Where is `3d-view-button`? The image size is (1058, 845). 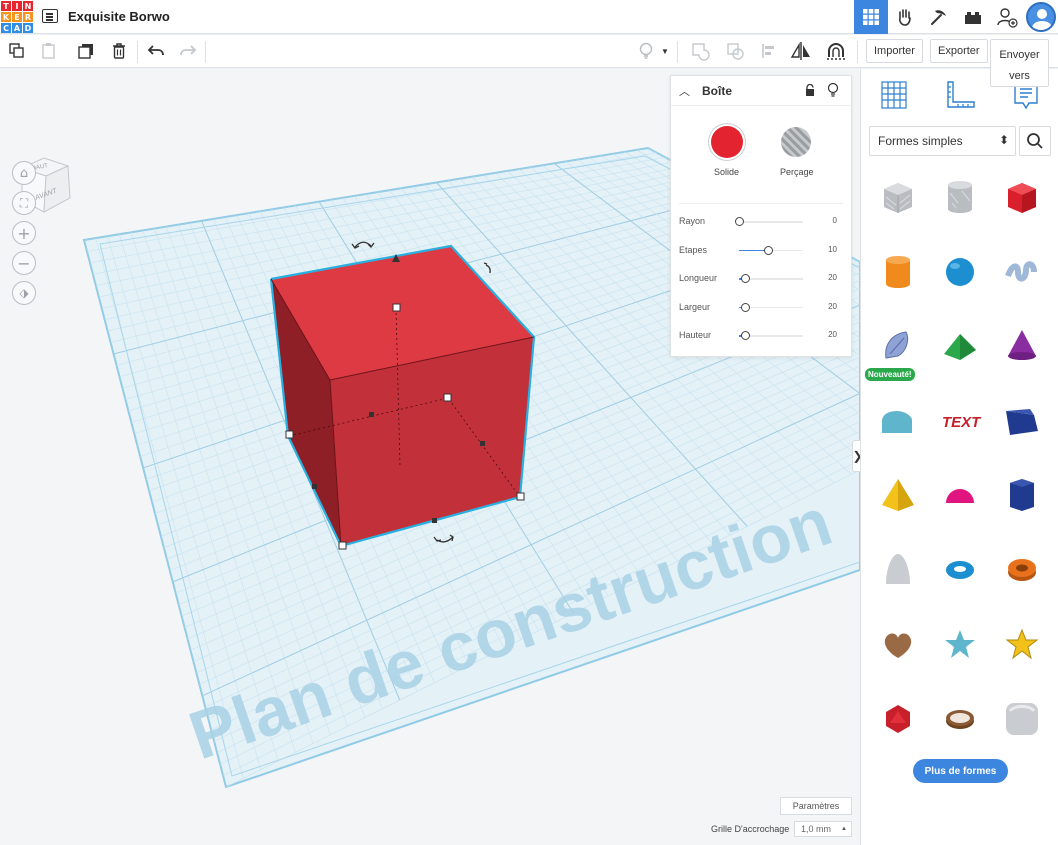
3d-view-button is located at coordinates (871, 17).